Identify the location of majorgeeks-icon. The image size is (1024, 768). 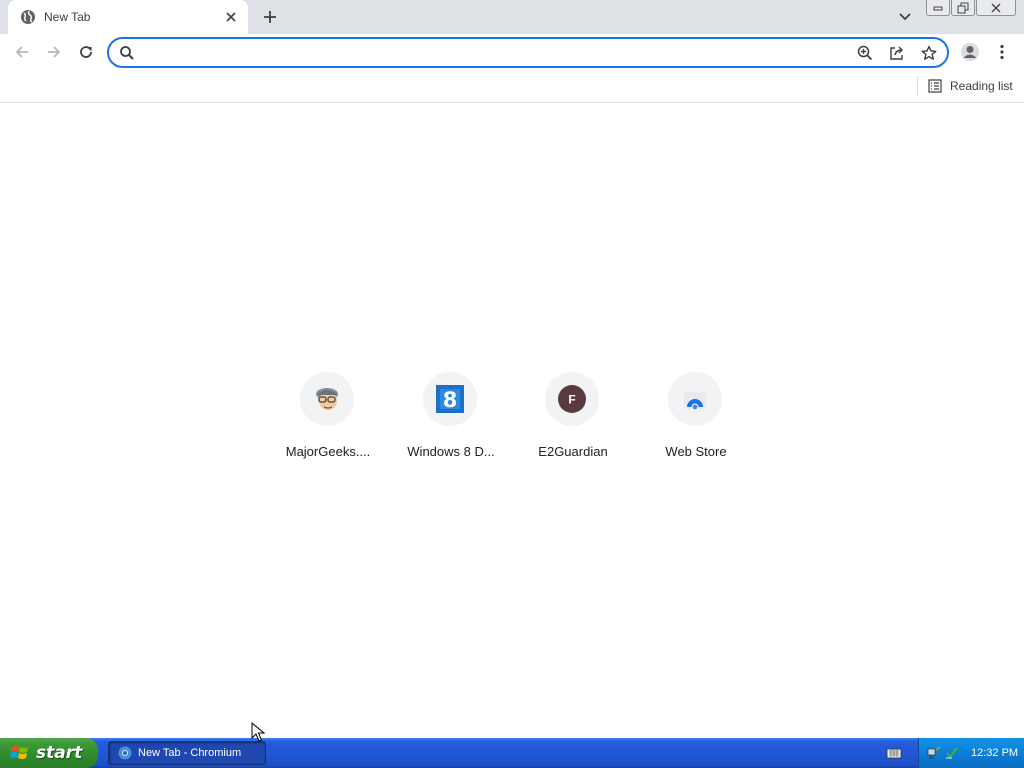
(327, 399).